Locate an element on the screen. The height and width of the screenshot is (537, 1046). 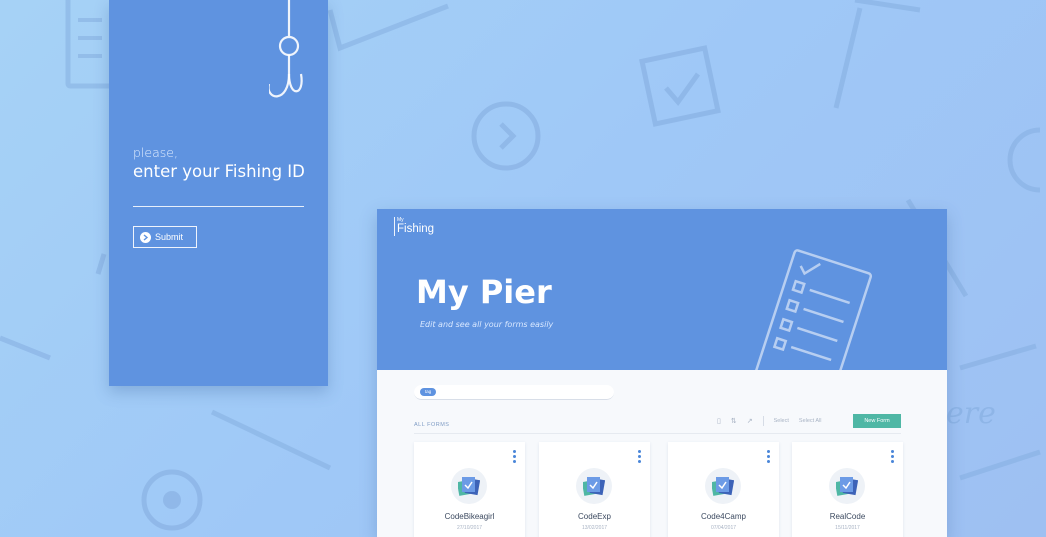
form-date: 07/04/2017 is located at coordinates (723, 528).